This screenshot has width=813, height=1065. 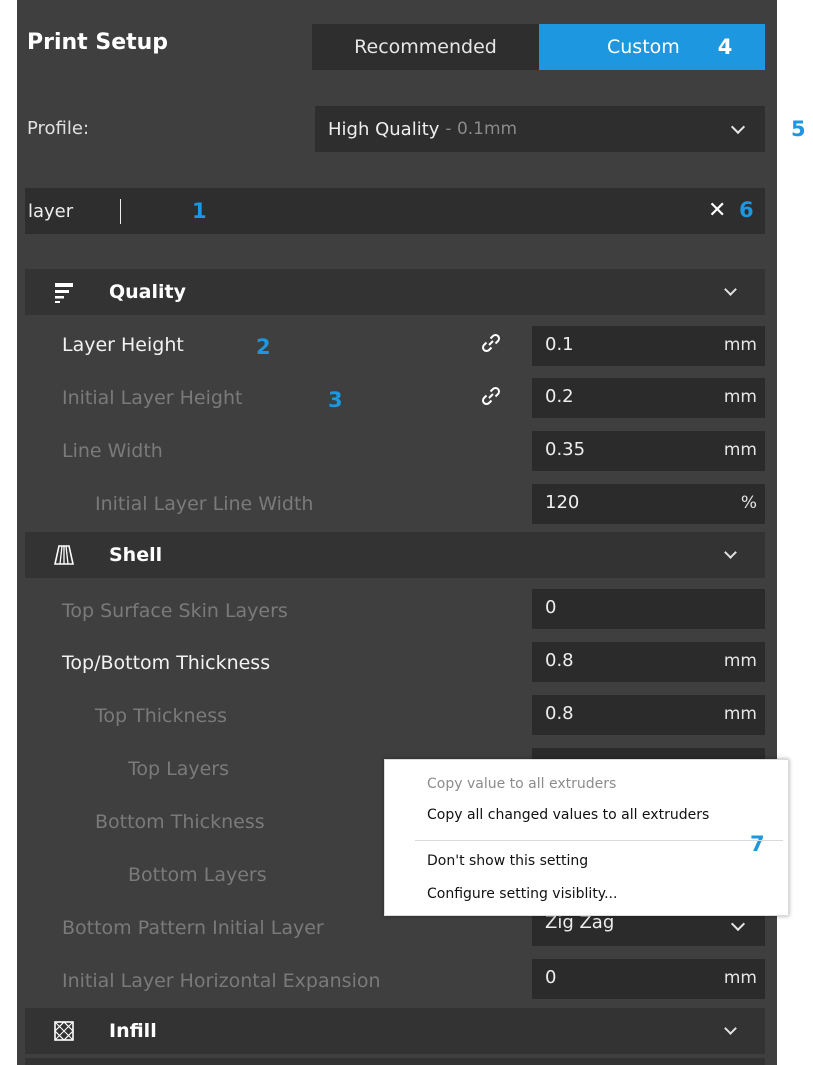 I want to click on setting-label-bottom-thickness: Bottom Thickness, so click(x=180, y=822).